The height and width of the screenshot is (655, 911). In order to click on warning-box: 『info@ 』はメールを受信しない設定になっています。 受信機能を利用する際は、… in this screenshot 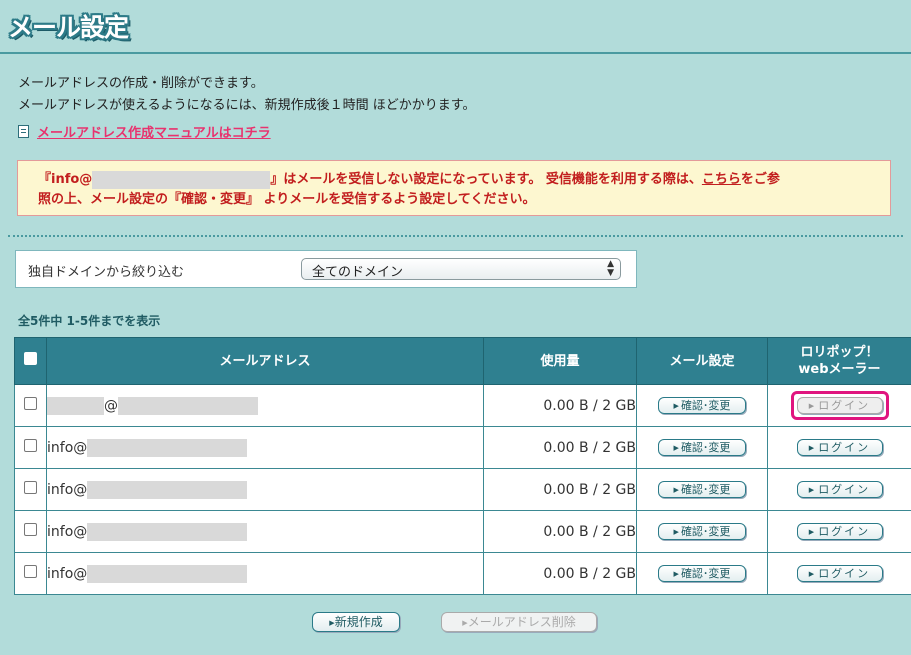, I will do `click(454, 188)`.